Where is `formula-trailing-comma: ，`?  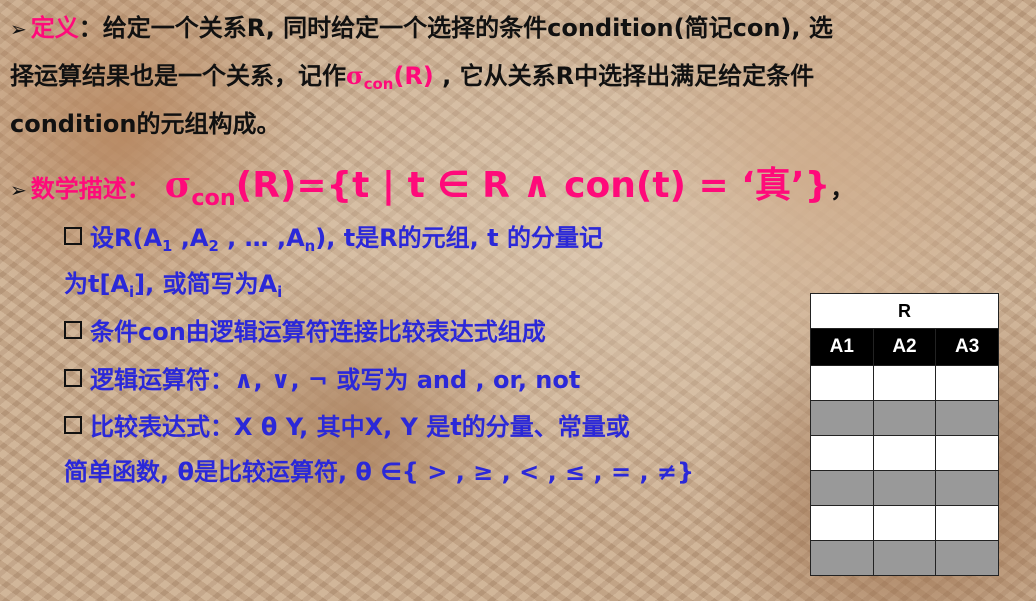
formula-trailing-comma: ， is located at coordinates (842, 189).